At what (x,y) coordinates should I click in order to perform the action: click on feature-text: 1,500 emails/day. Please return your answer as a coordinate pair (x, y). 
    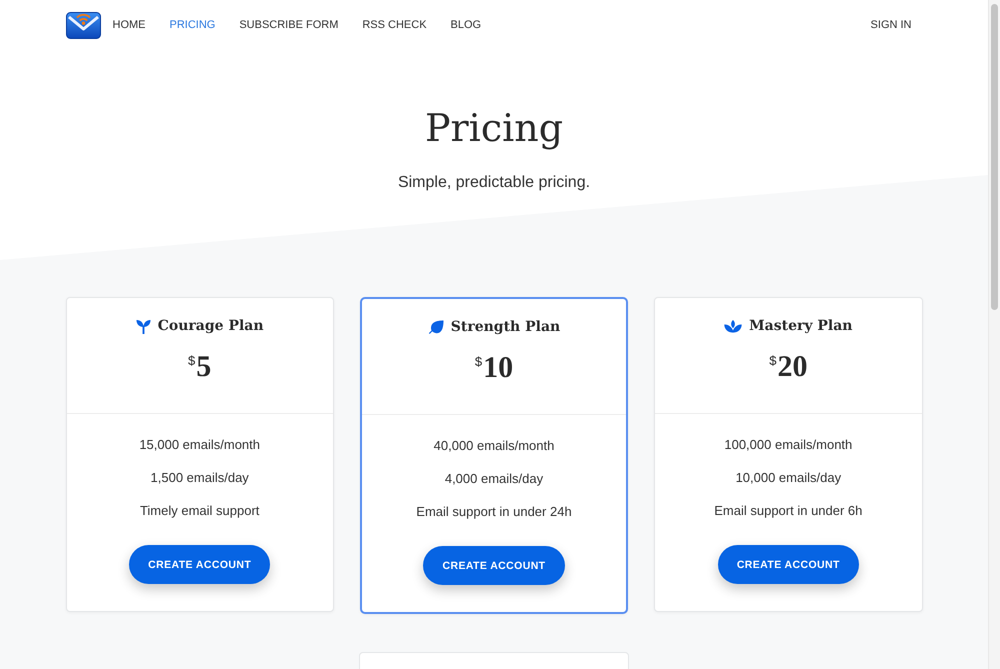
    Looking at the image, I should click on (199, 478).